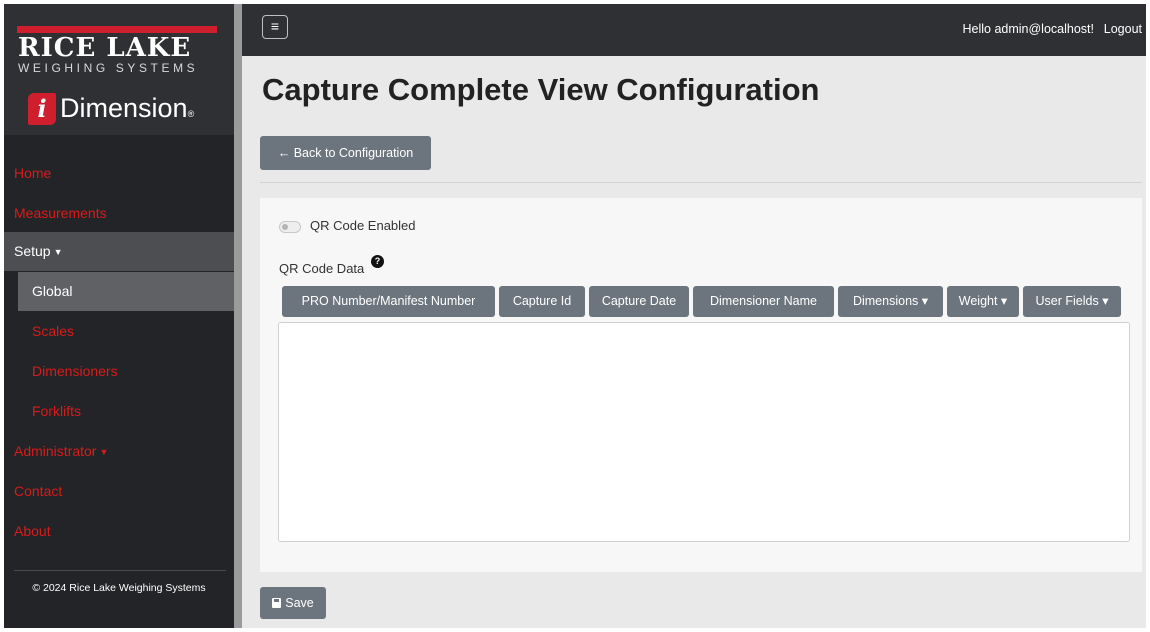 This screenshot has width=1150, height=632. I want to click on toggle-knob, so click(285, 227).